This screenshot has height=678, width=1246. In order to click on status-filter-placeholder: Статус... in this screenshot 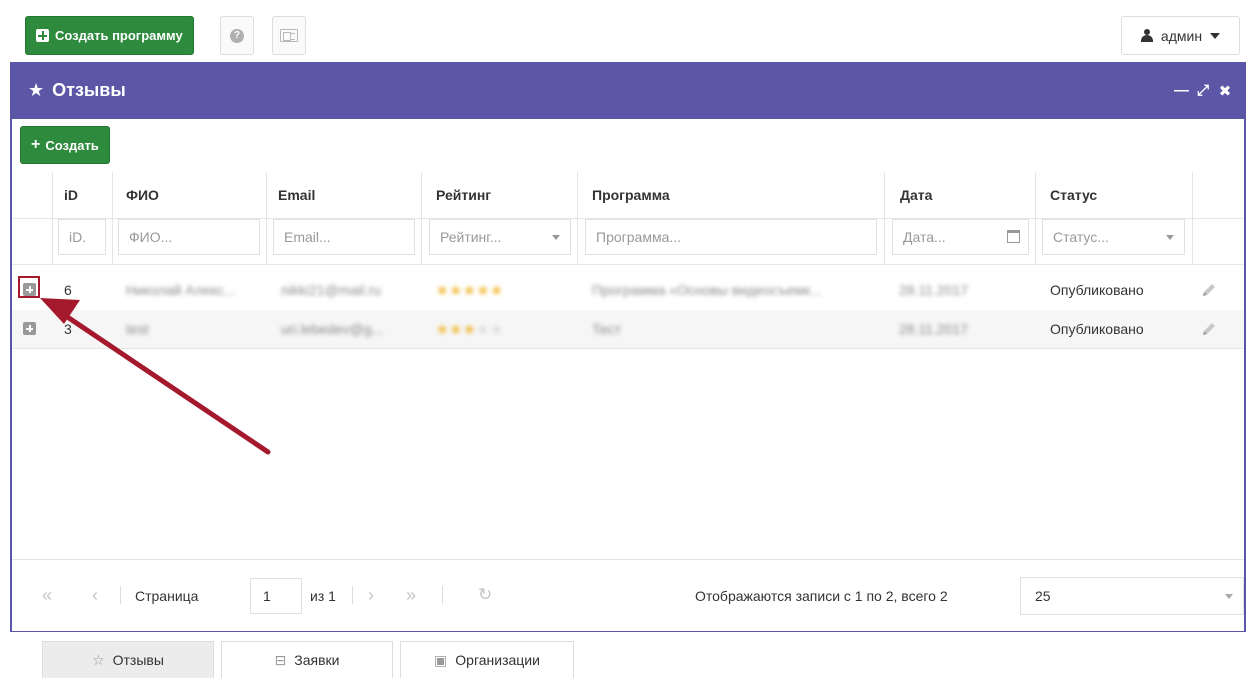, I will do `click(1081, 237)`.